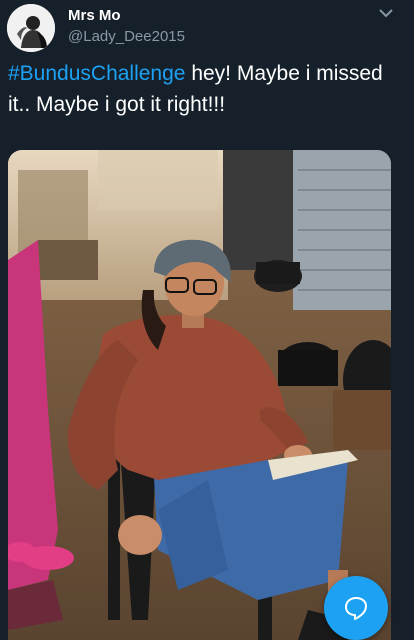  I want to click on hashtag-link: #BundusChallenge, so click(96, 73).